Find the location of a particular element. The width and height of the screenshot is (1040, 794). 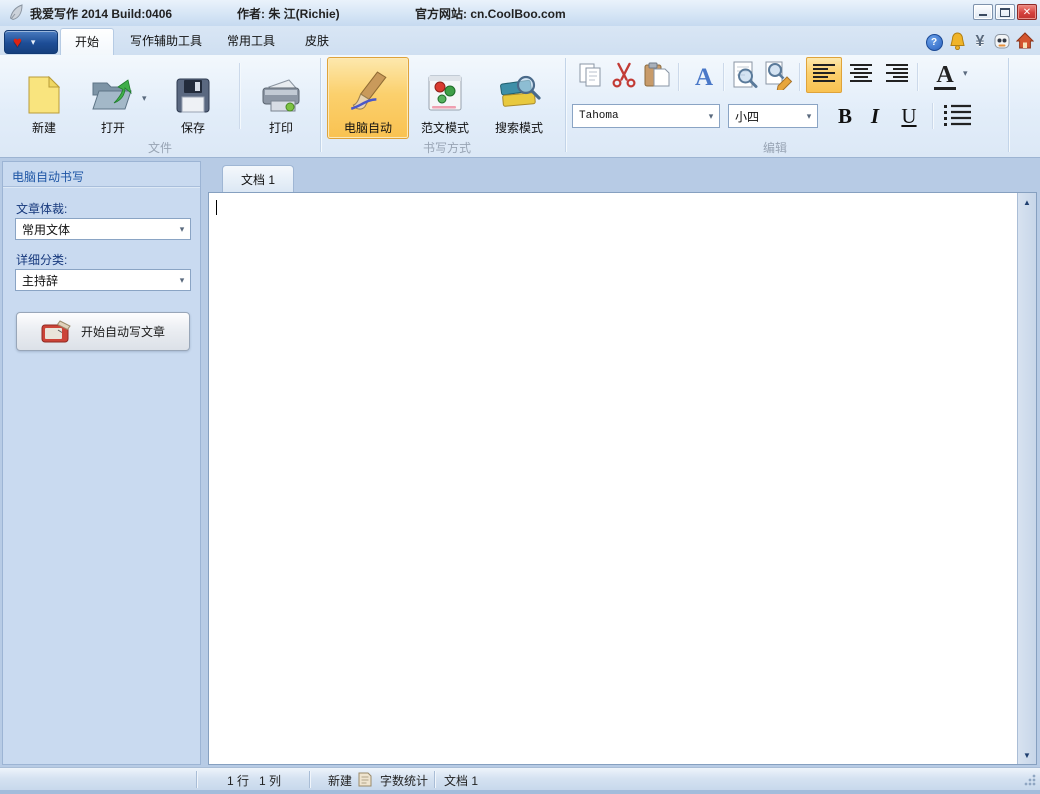

open-label: 打开 is located at coordinates (112, 128).